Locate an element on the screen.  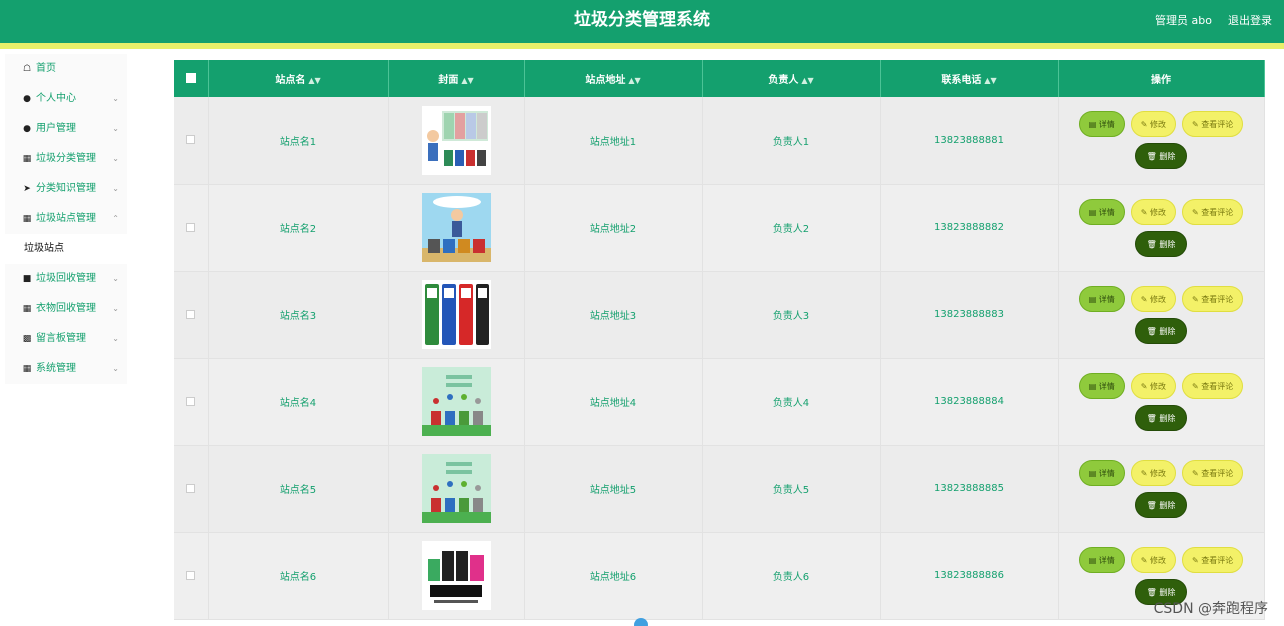
phone-cell: 13823888886 is located at coordinates (969, 576).